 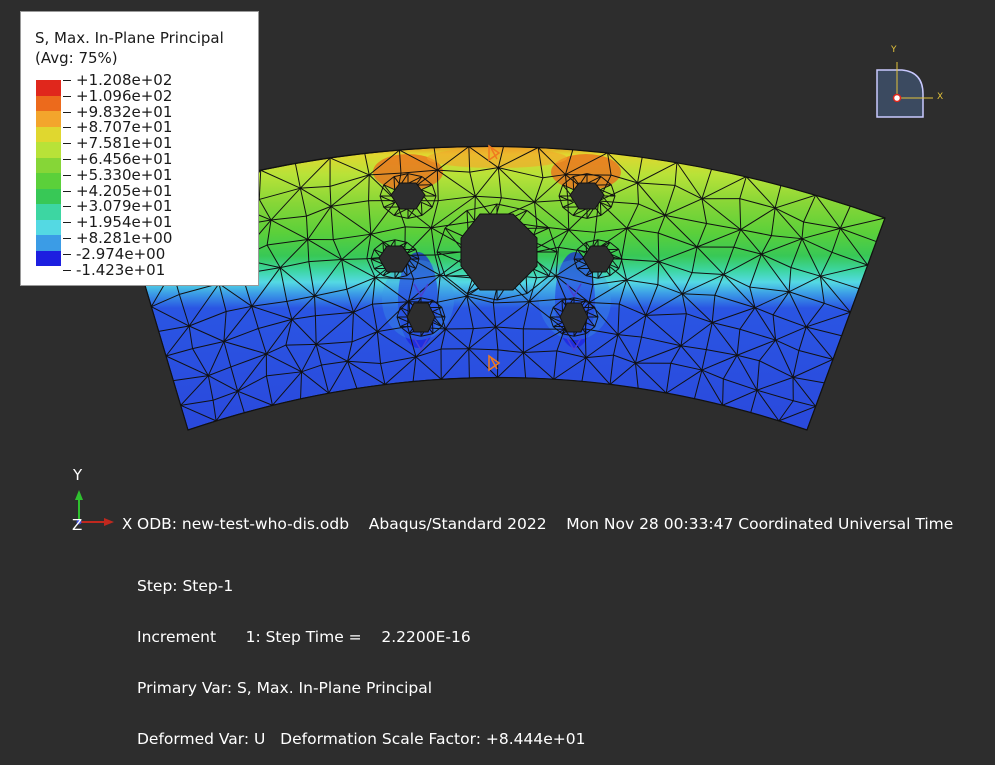 What do you see at coordinates (114, 270) in the screenshot?
I see `legend-label: -1.423e+01` at bounding box center [114, 270].